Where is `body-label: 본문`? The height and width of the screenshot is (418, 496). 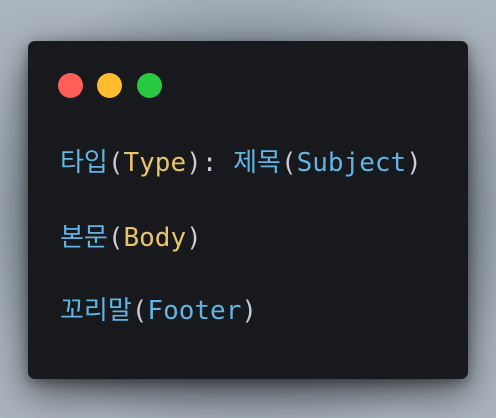 body-label: 본문 is located at coordinates (84, 238).